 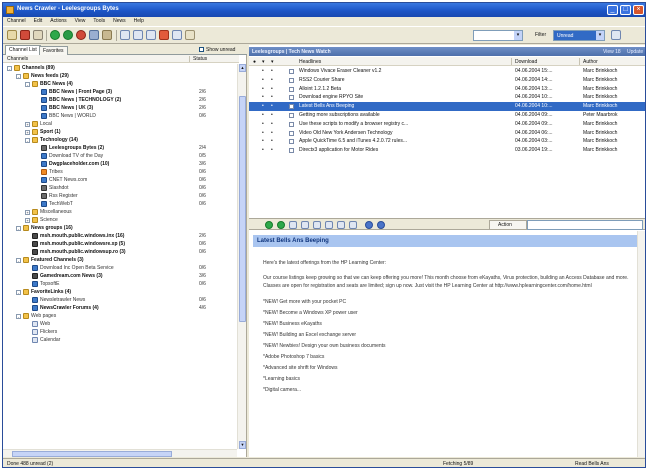 What do you see at coordinates (120, 188) in the screenshot?
I see `tree-node: Slashdot 0/6` at bounding box center [120, 188].